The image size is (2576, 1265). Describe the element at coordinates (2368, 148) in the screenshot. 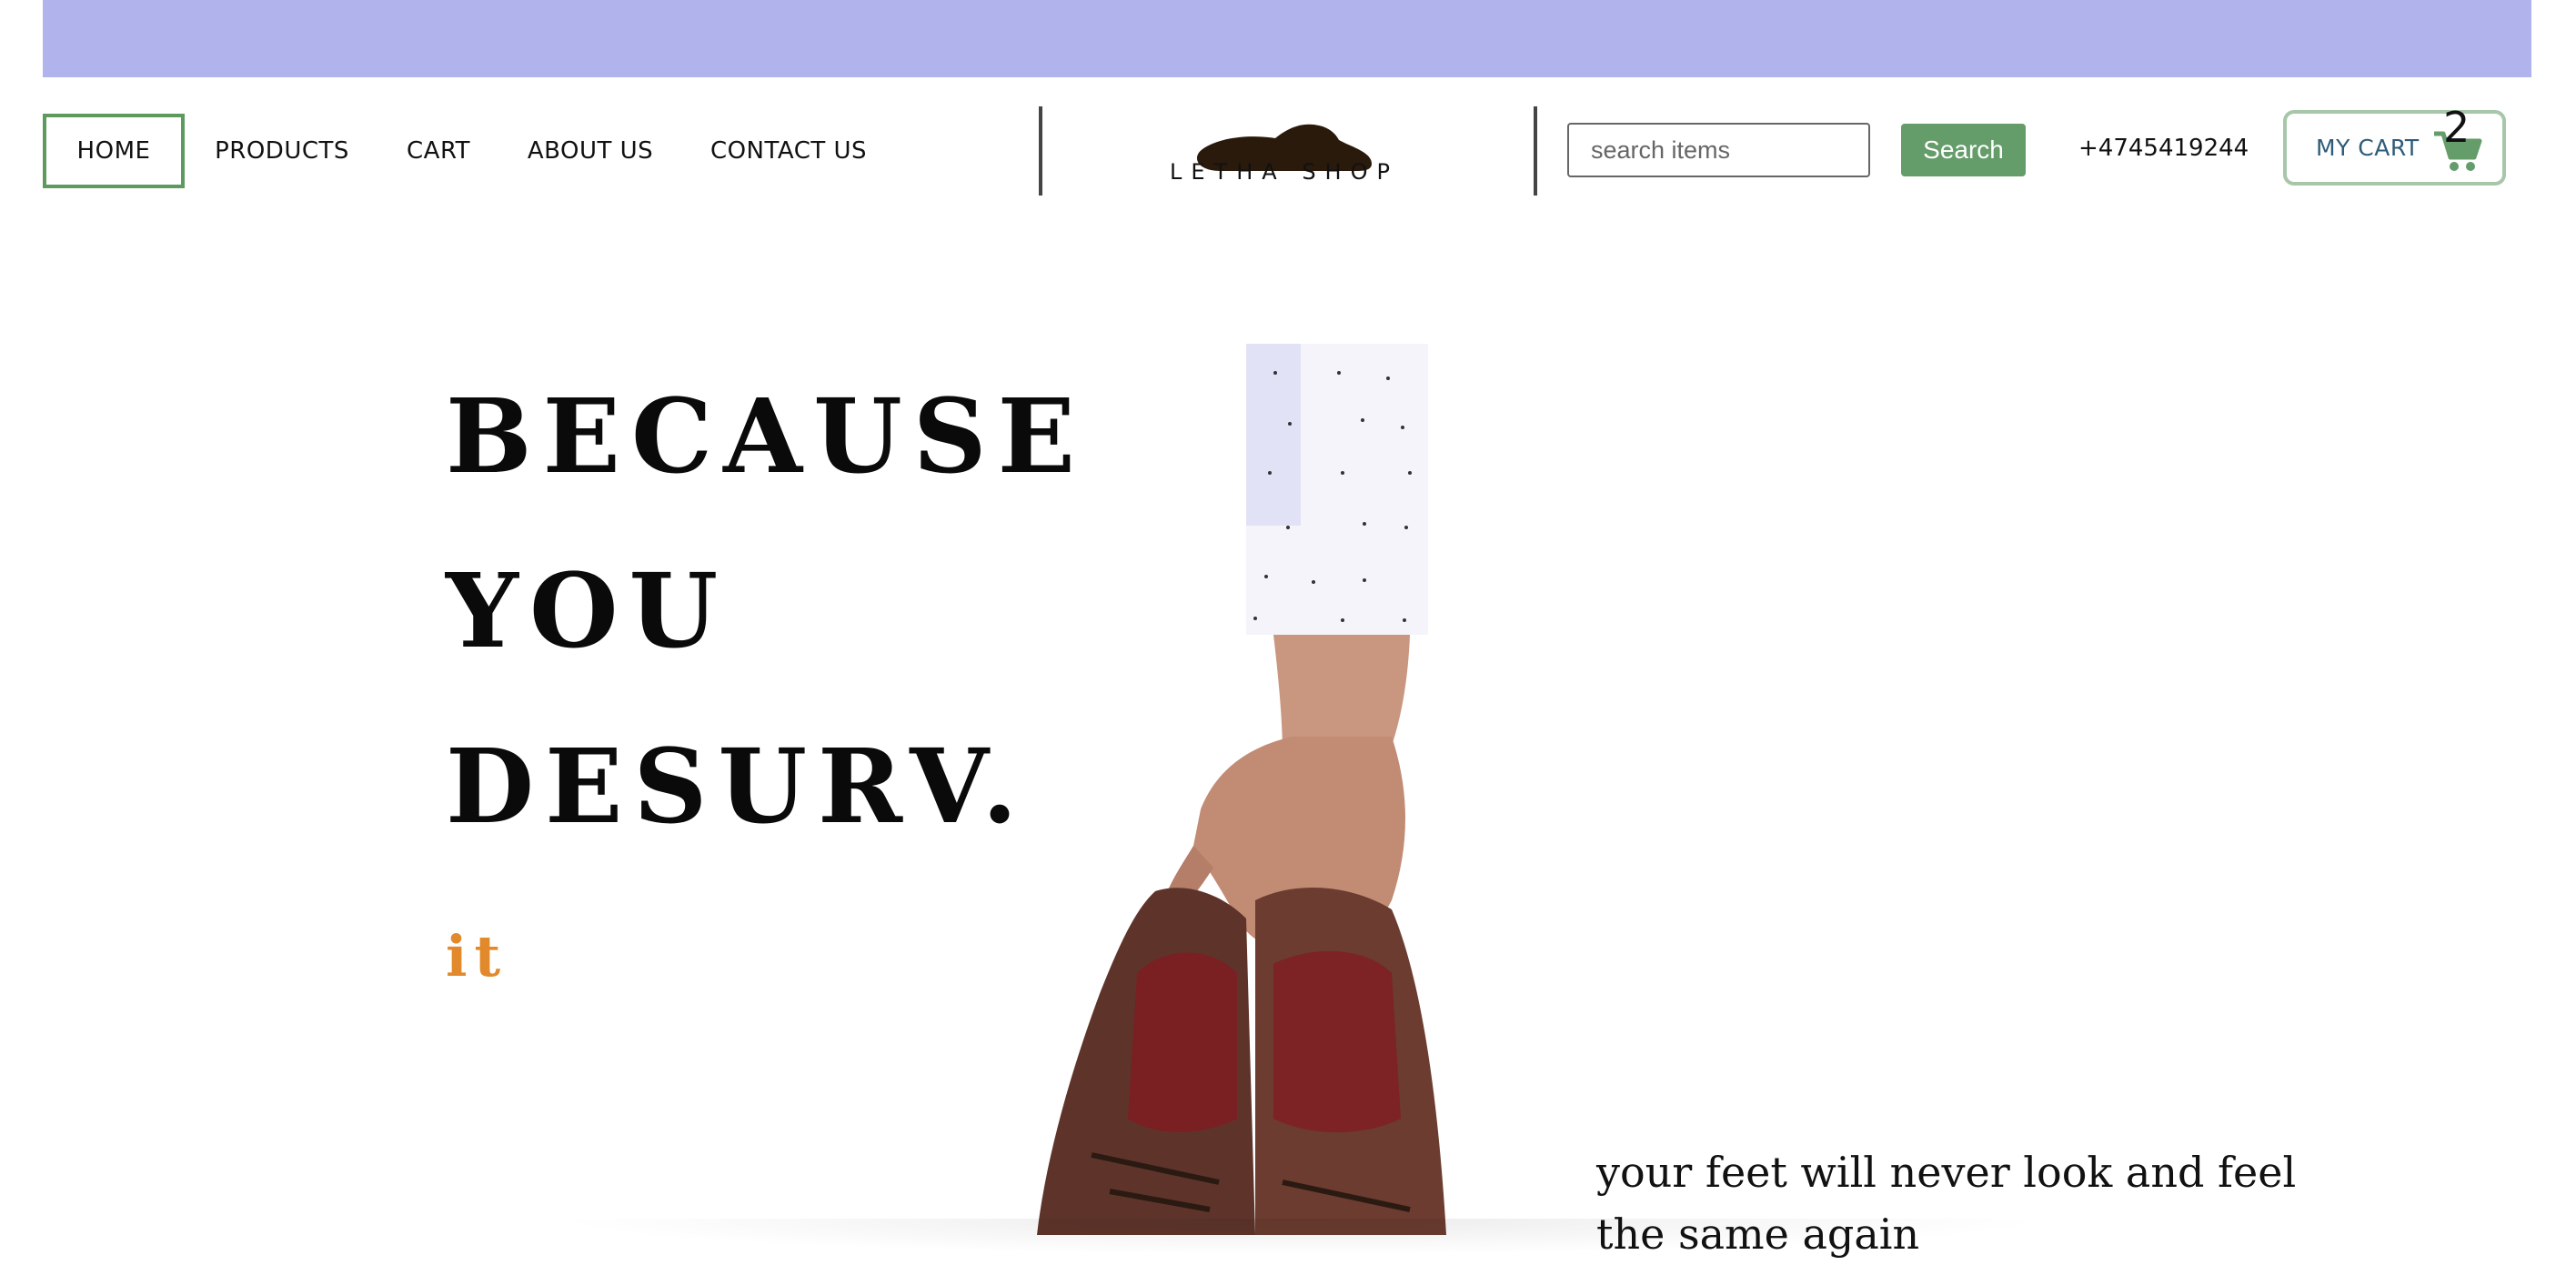

I see `cart-label: MY CART` at that location.